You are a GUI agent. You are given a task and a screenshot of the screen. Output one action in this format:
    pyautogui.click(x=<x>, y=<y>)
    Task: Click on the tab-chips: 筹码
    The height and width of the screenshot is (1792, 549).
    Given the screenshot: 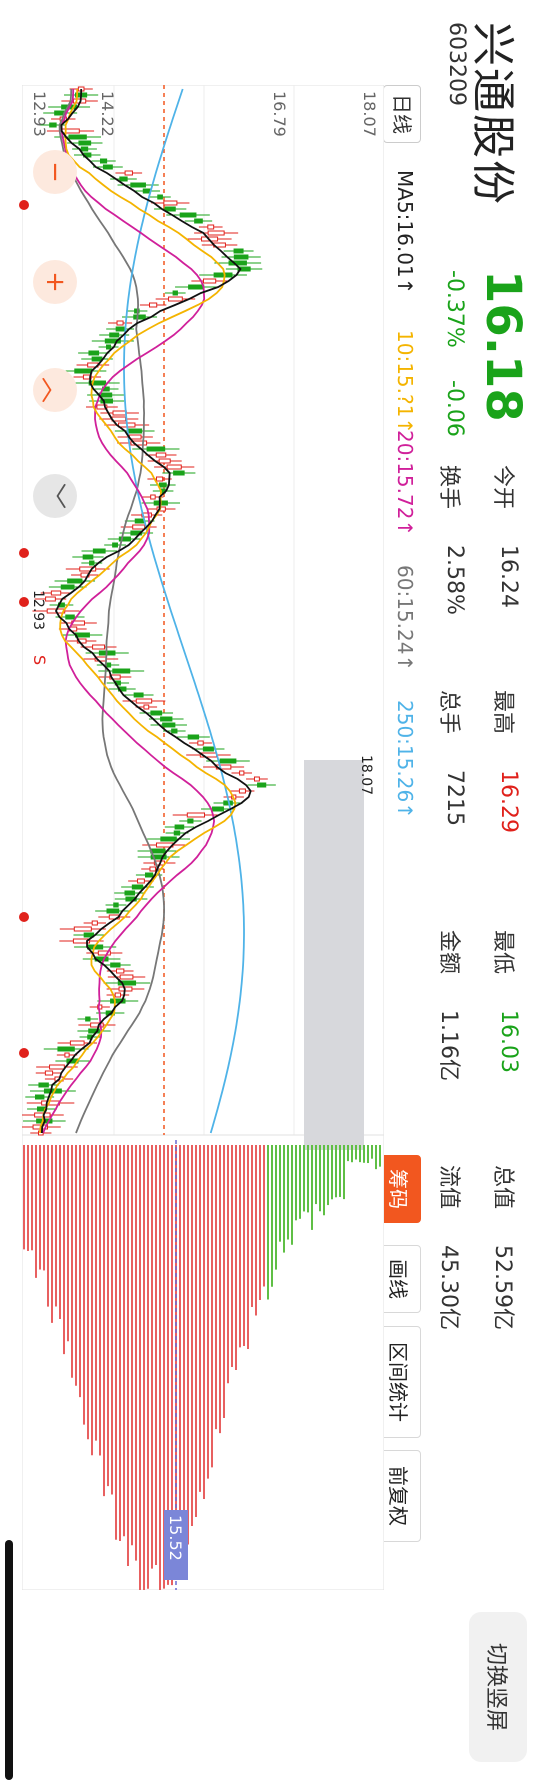 What is the action you would take?
    pyautogui.click(x=400, y=1189)
    